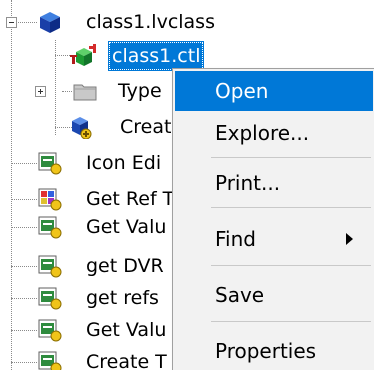 This screenshot has width=374, height=370. What do you see at coordinates (126, 360) in the screenshot?
I see `tree-item-label: Create T` at bounding box center [126, 360].